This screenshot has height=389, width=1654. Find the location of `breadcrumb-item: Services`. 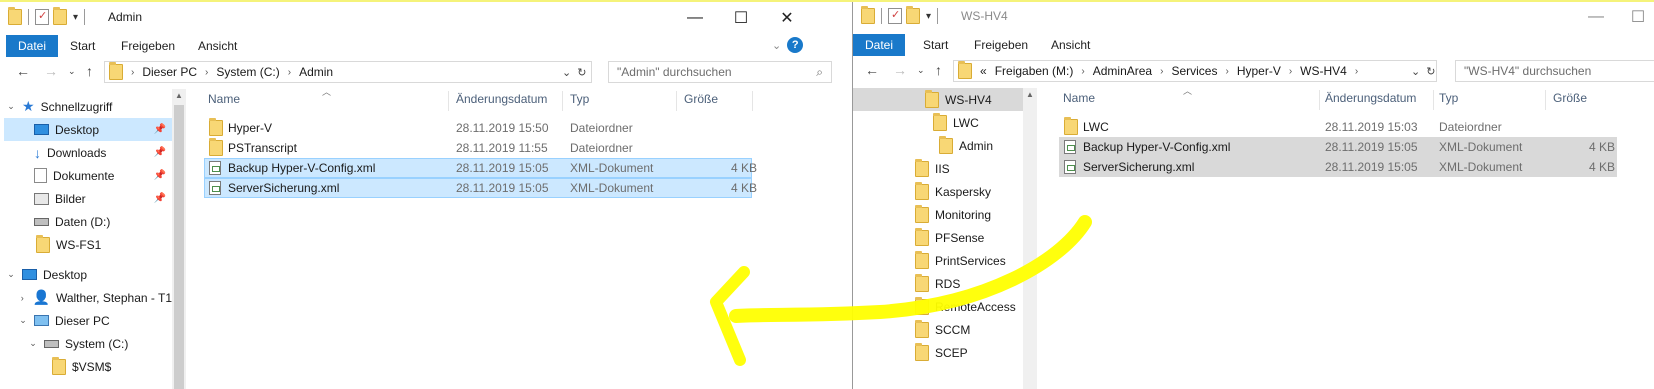

breadcrumb-item: Services is located at coordinates (1194, 71).